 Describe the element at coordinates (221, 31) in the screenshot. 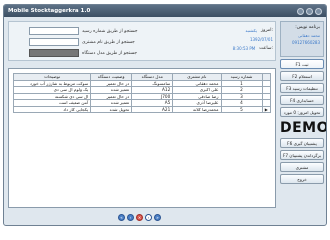

I see `today-line: یکشنبه امروز:` at that location.